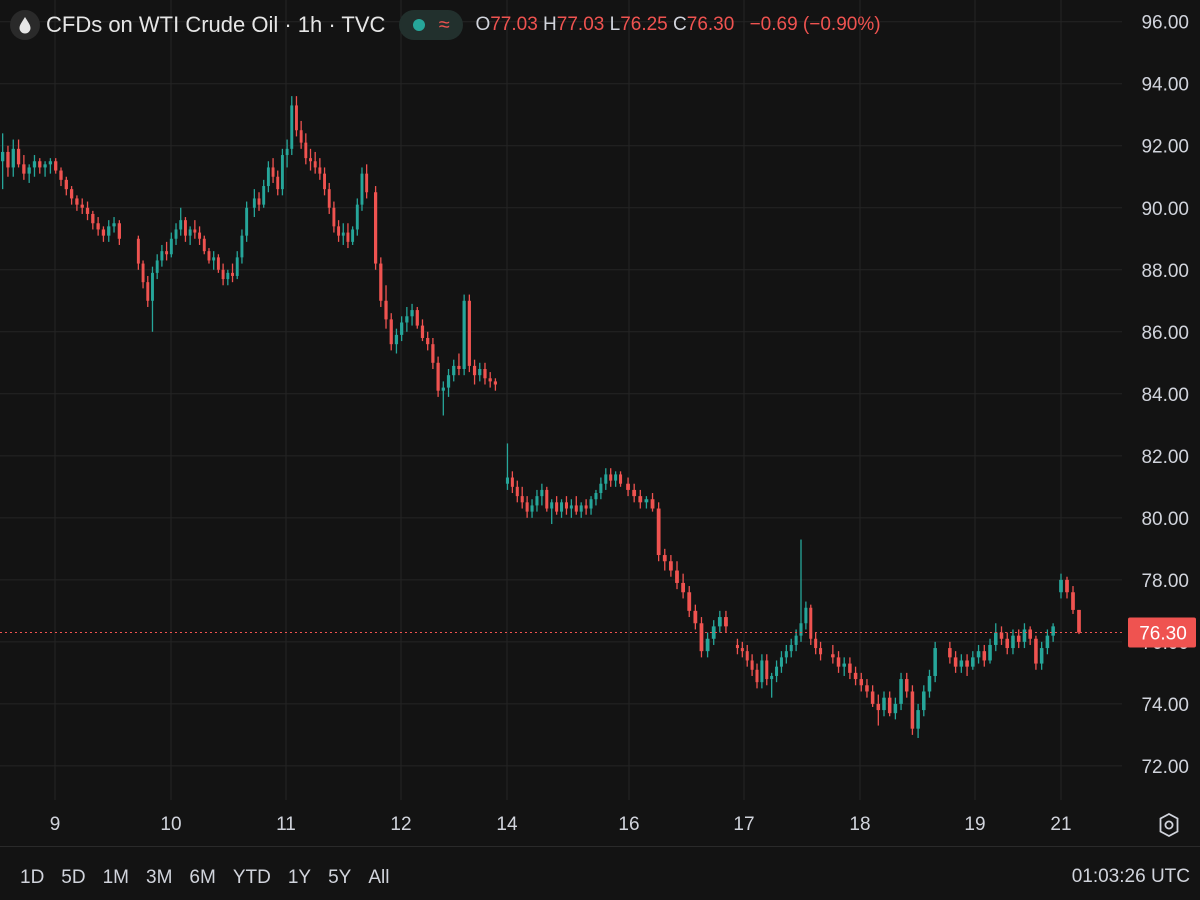 The width and height of the screenshot is (1200, 900). I want to click on range-1d-button: 1D, so click(32, 878).